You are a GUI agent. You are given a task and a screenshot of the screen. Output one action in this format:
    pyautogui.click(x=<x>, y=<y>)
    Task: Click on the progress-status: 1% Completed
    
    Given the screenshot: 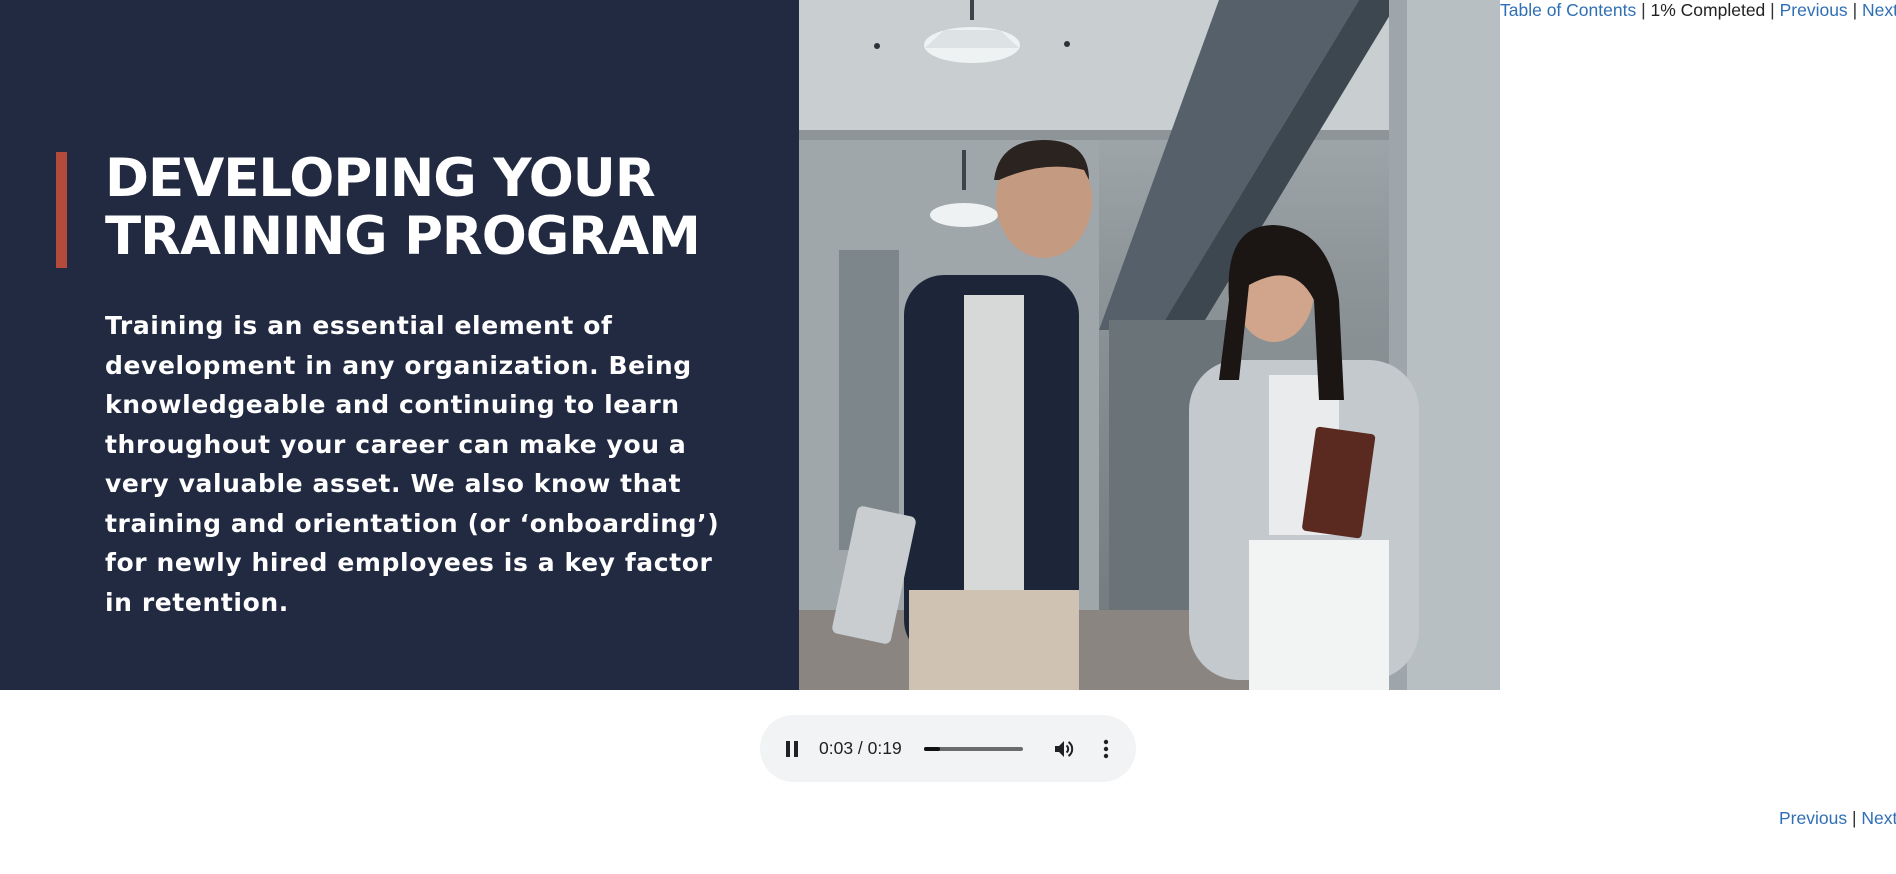 What is the action you would take?
    pyautogui.click(x=1708, y=10)
    